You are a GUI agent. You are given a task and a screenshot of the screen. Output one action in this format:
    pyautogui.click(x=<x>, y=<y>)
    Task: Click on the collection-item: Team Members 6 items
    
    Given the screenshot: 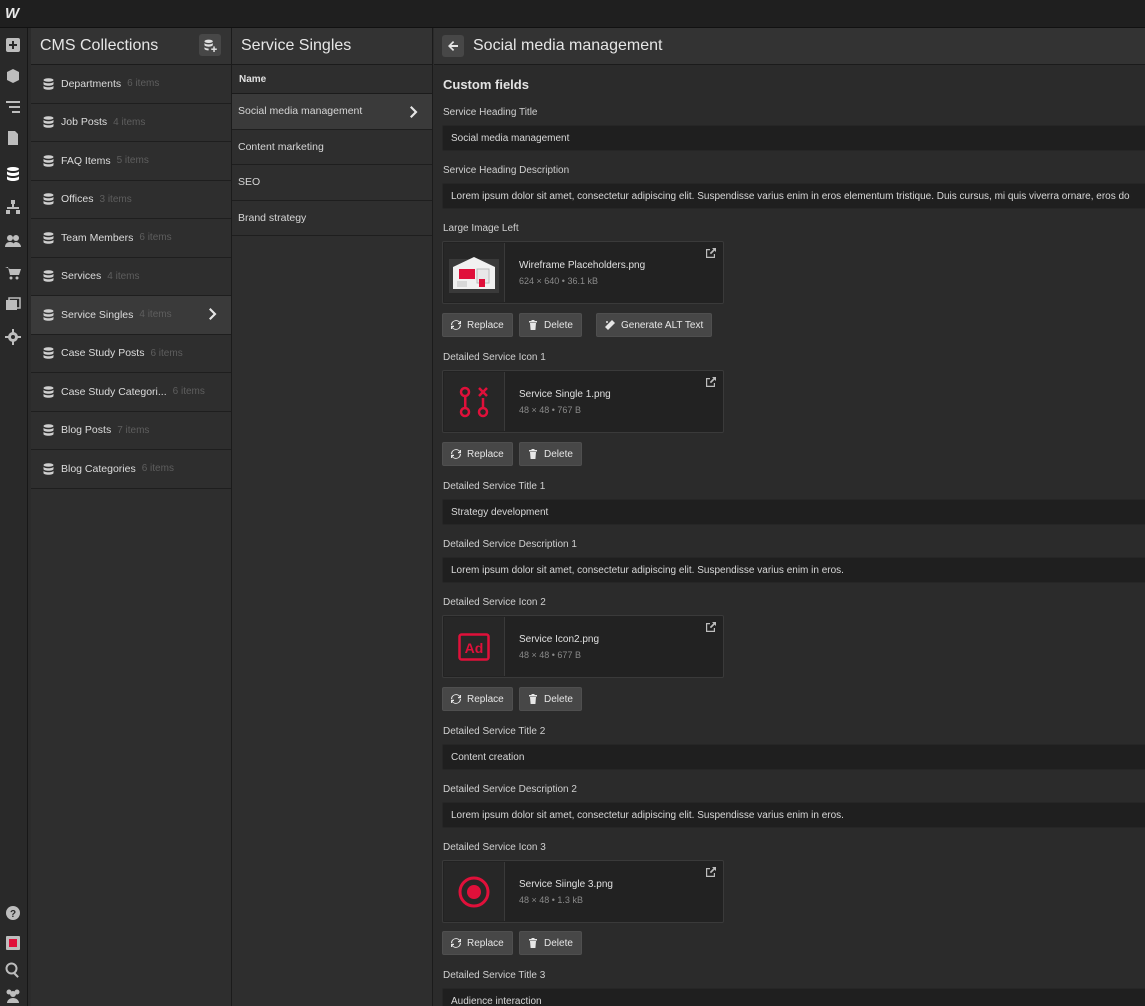 What is the action you would take?
    pyautogui.click(x=131, y=238)
    